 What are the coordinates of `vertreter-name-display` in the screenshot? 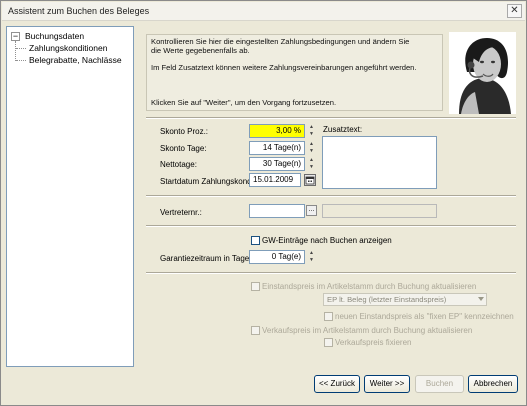 It's located at (379, 211).